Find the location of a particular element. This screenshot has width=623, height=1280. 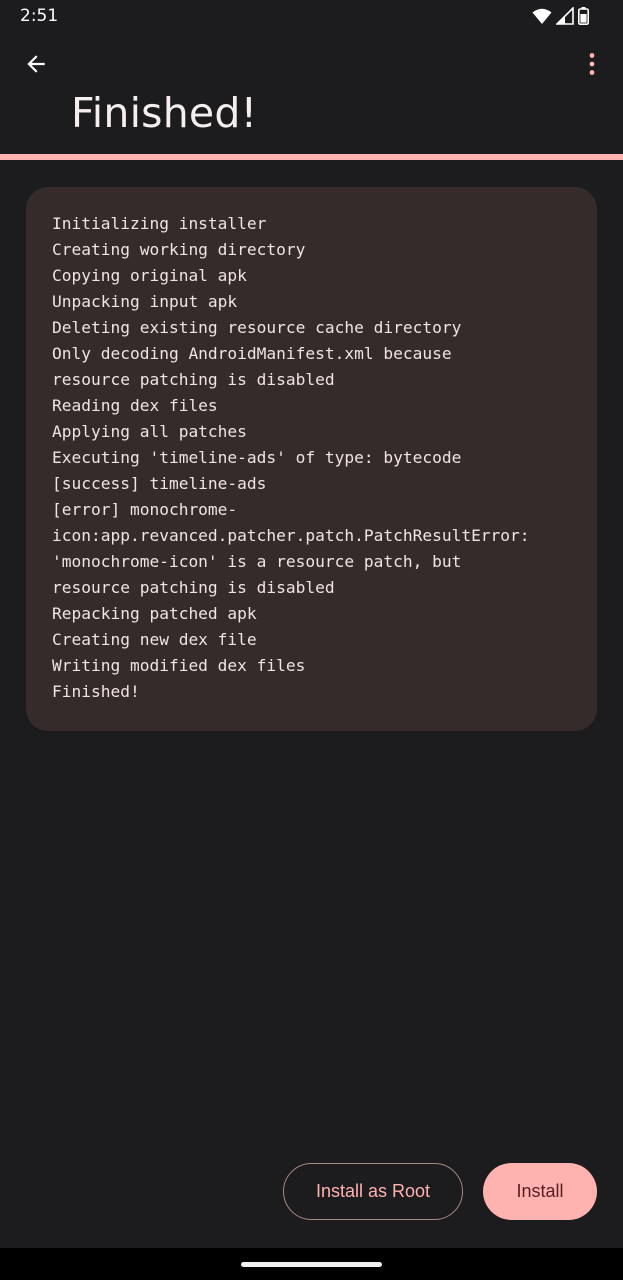

status-icons is located at coordinates (560, 18).